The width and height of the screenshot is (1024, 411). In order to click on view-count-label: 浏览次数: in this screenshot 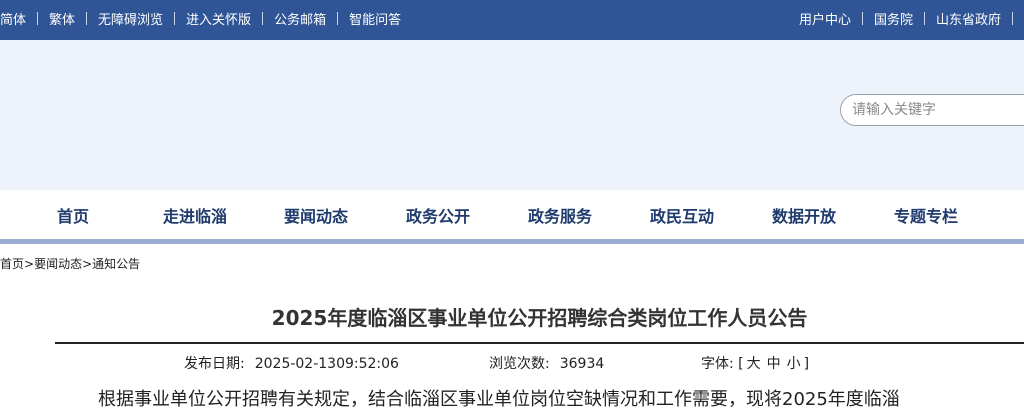, I will do `click(519, 364)`.